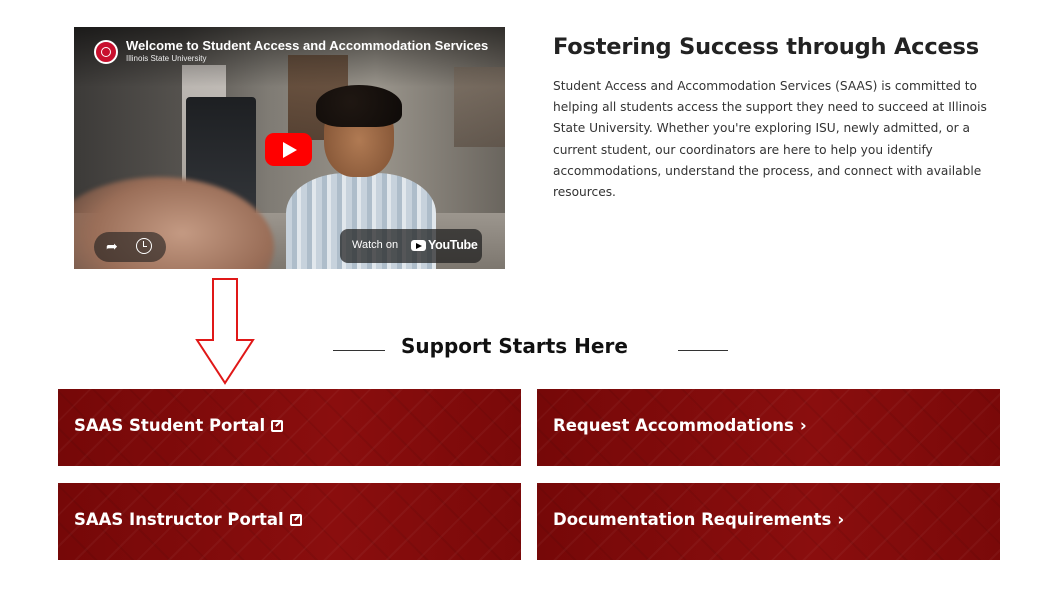 The image size is (1064, 595). I want to click on watch-on-youtube-button: Watch on YouTube, so click(411, 246).